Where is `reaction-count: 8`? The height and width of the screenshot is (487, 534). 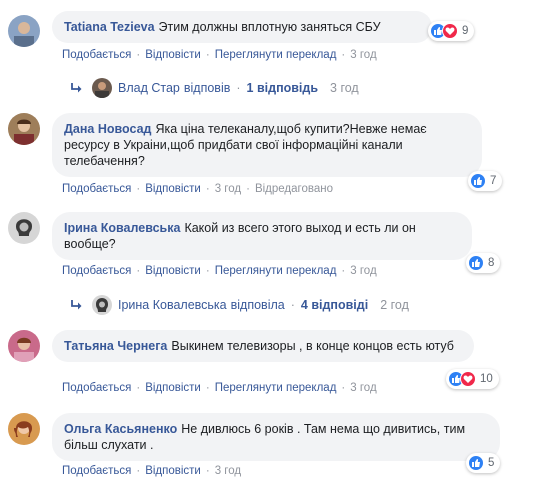
reaction-count: 8 is located at coordinates (491, 263).